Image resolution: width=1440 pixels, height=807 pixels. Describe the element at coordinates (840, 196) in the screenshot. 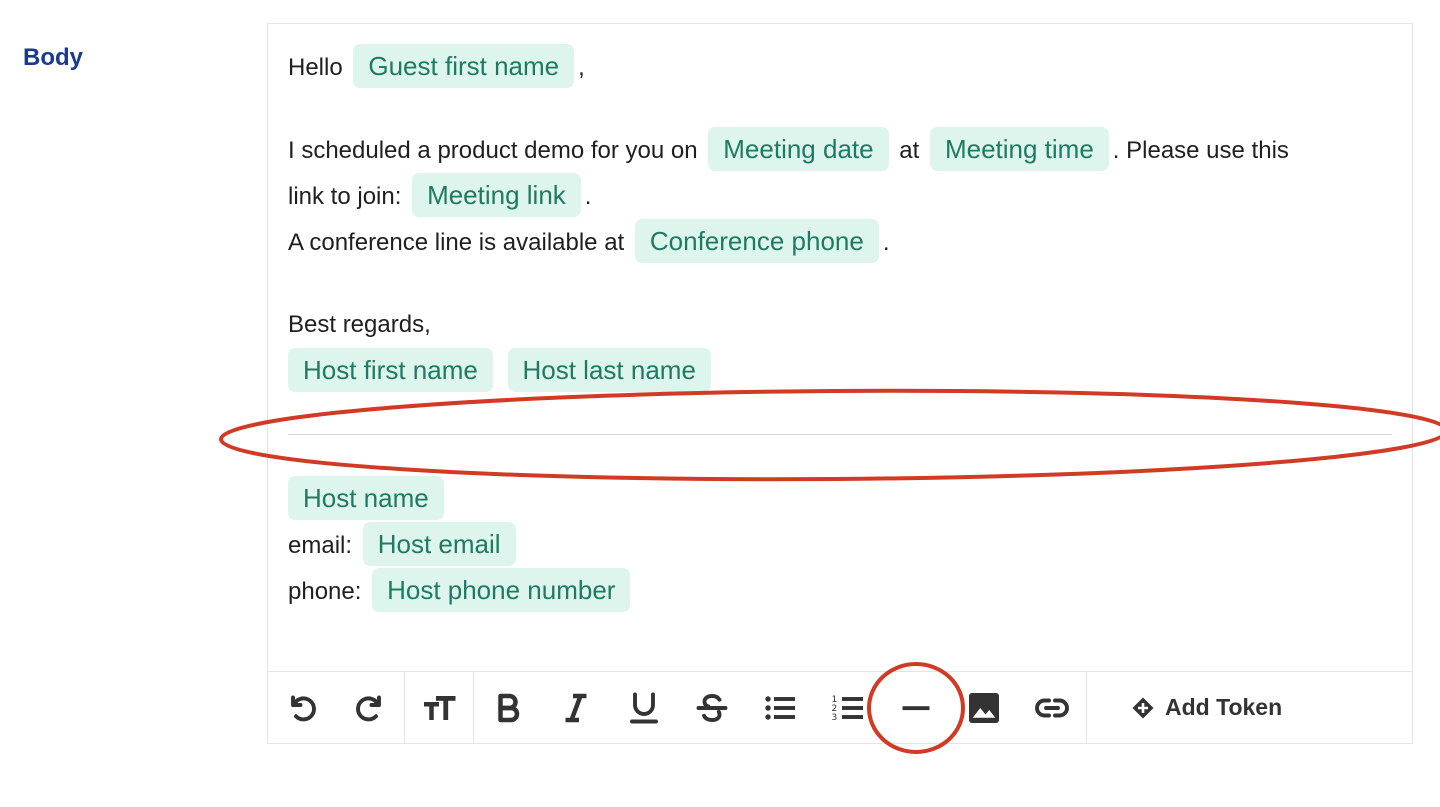

I see `editor-line: link to join: Meeting link.` at that location.